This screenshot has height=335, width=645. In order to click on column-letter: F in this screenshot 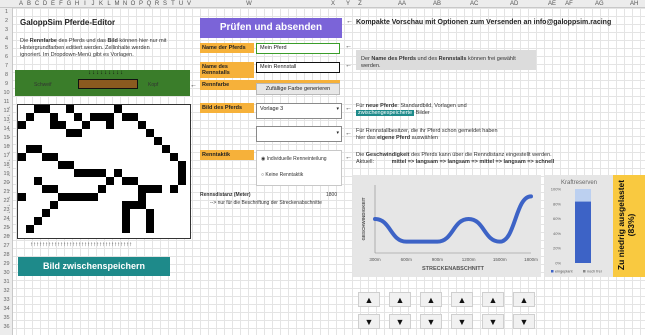, I will do `click(61, 4)`.